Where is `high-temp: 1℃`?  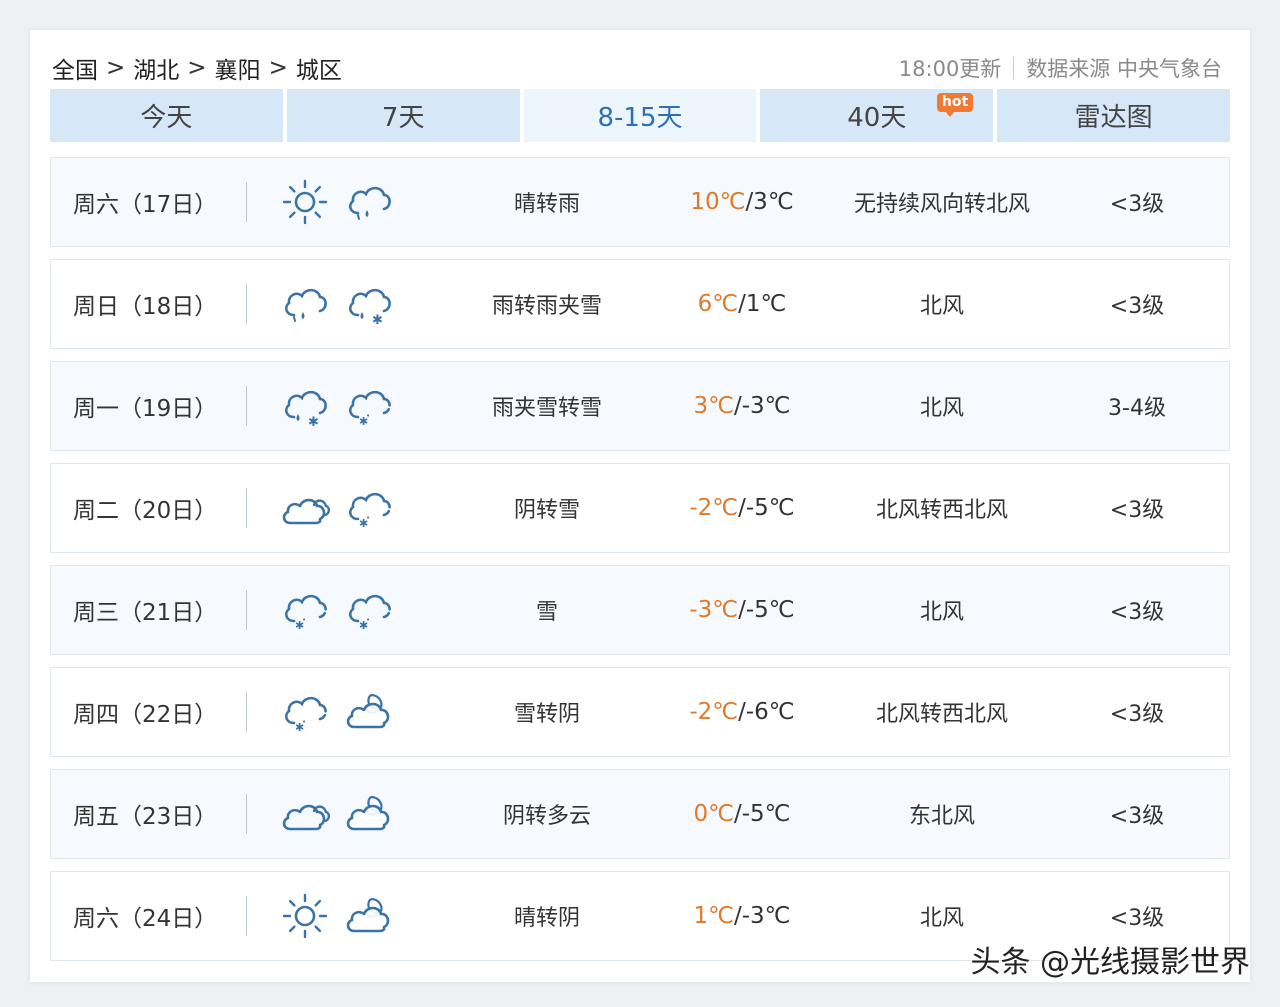 high-temp: 1℃ is located at coordinates (713, 916).